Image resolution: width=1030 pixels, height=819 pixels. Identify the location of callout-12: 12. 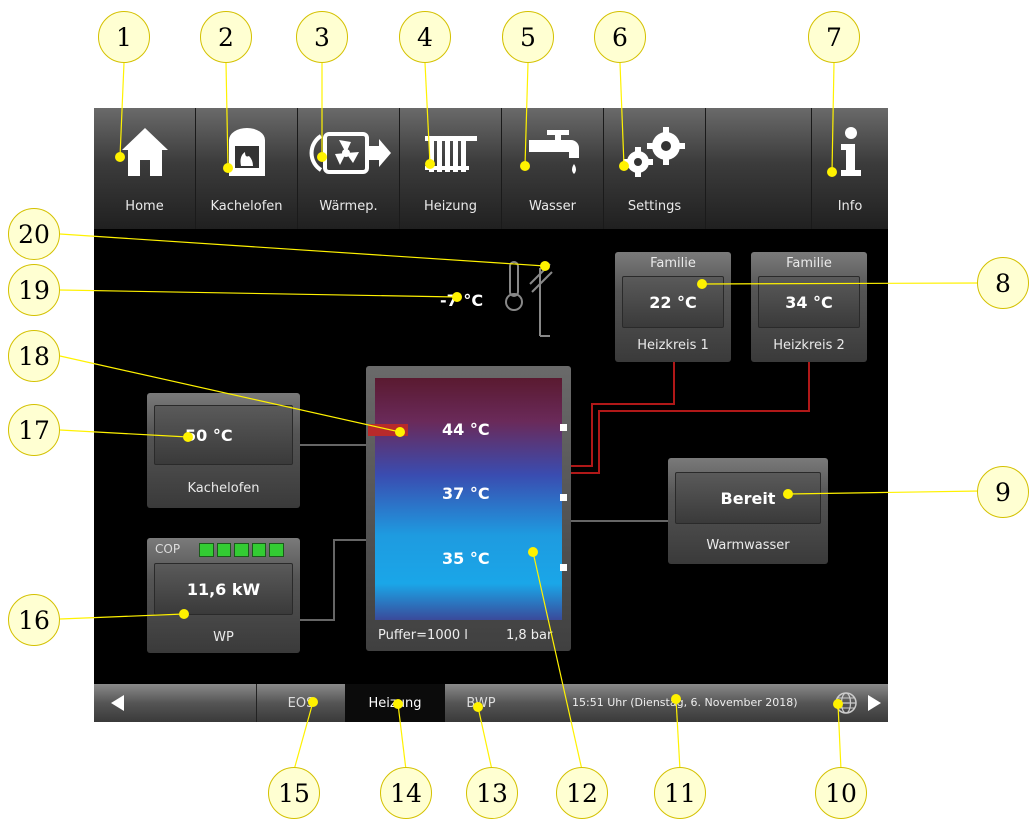
(582, 793).